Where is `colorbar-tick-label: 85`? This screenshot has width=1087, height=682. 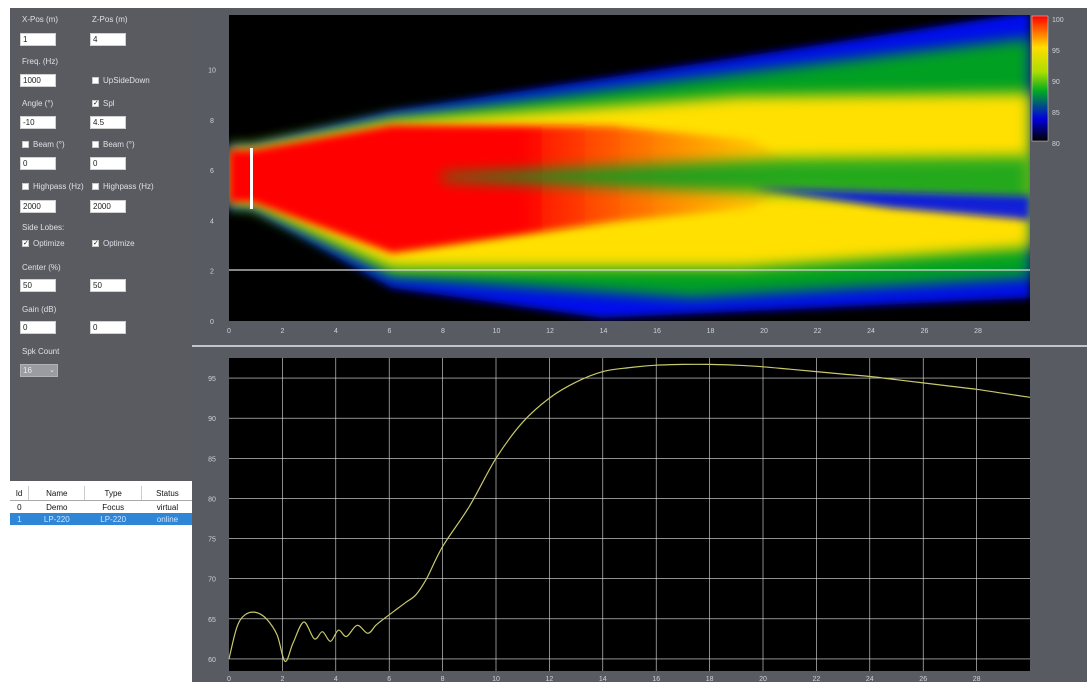
colorbar-tick-label: 85 is located at coordinates (1056, 113).